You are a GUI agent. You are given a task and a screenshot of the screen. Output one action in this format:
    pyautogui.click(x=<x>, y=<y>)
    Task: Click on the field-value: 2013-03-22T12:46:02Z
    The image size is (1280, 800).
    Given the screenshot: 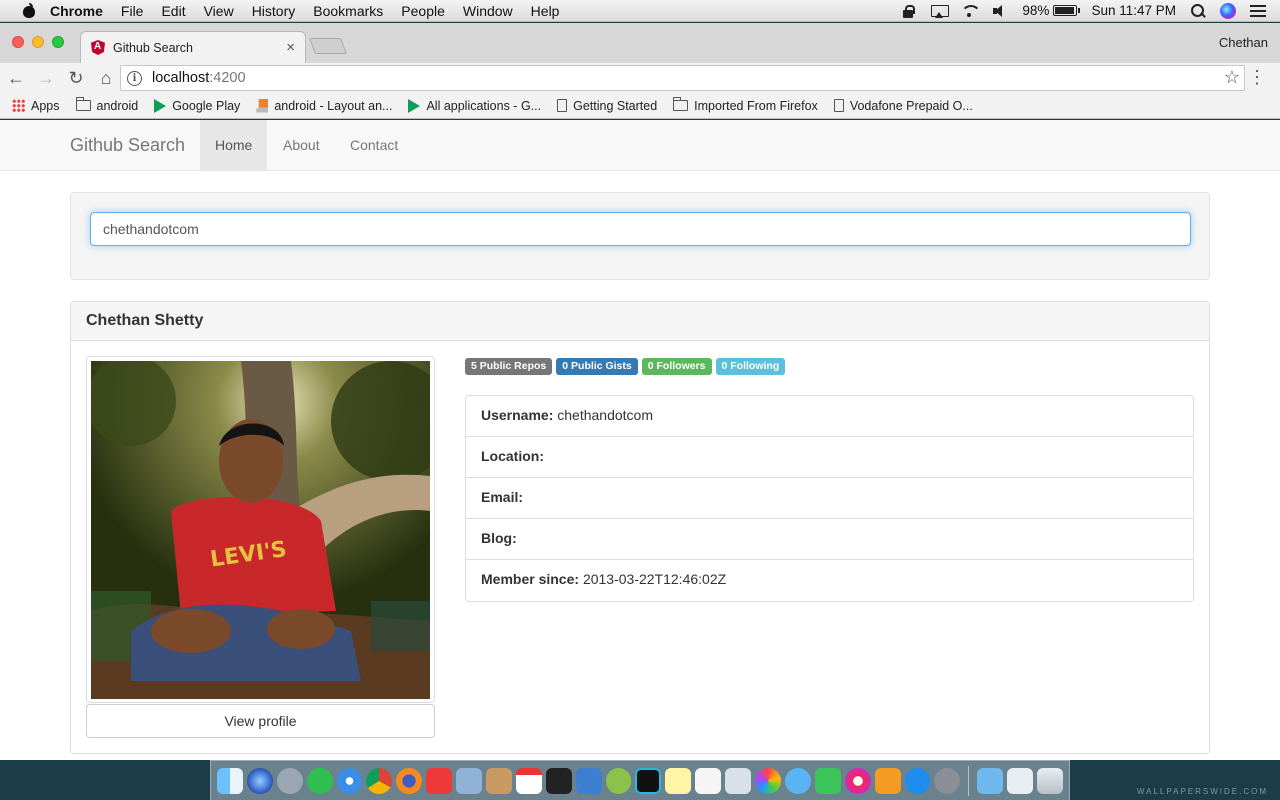 What is the action you would take?
    pyautogui.click(x=654, y=579)
    